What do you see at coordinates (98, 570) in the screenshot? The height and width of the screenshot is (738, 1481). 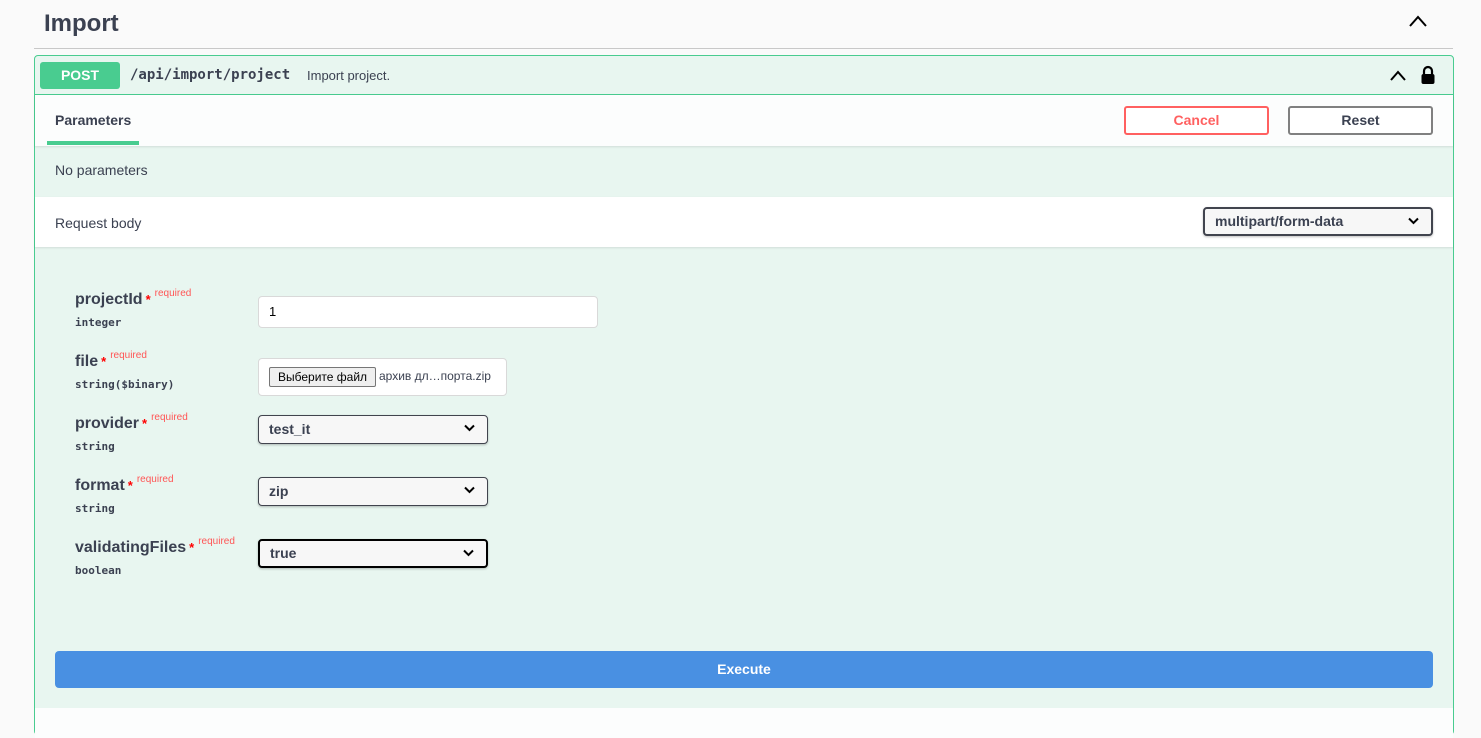 I see `param-type: boolean` at bounding box center [98, 570].